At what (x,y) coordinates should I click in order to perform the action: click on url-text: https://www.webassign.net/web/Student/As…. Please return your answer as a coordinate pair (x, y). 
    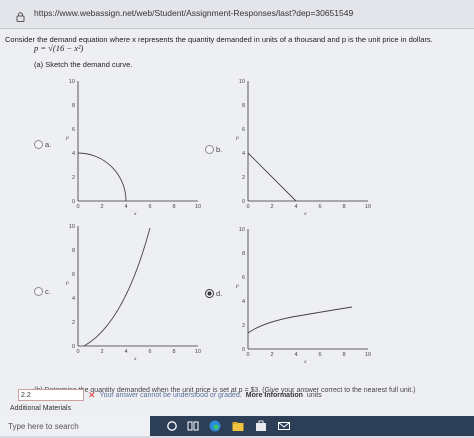
    Looking at the image, I should click on (193, 13).